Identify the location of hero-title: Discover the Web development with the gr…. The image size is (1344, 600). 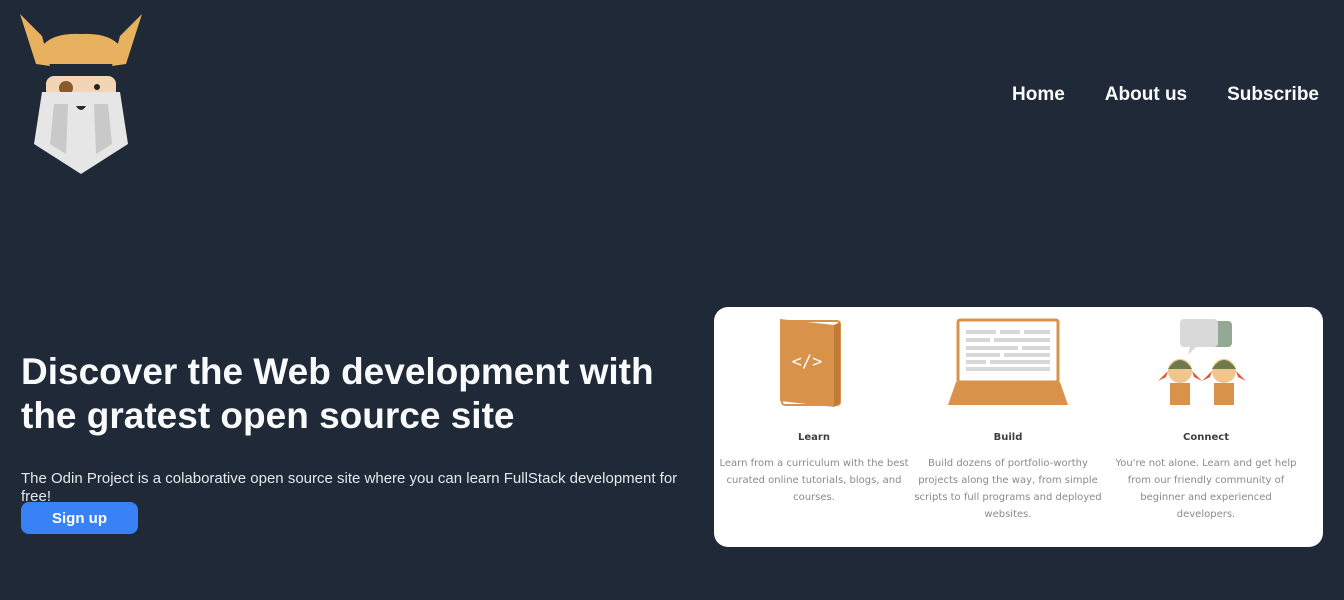
(337, 393).